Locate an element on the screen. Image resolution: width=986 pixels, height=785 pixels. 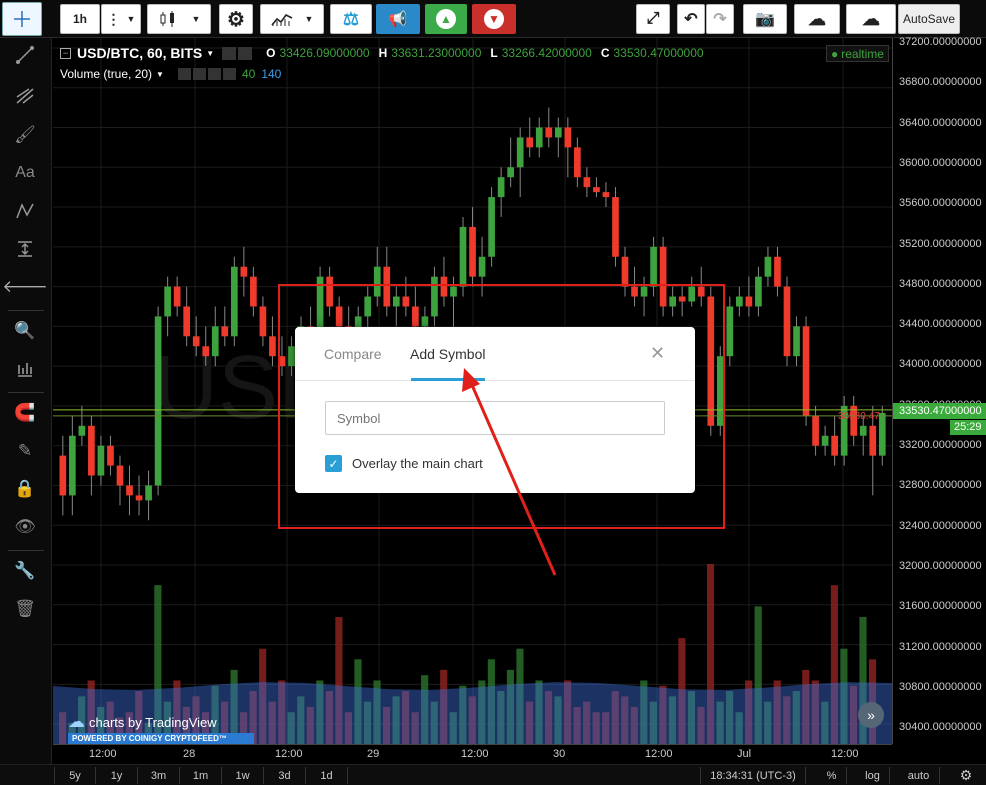
stay-drawing-tool: ✎ is located at coordinates (25, 451).